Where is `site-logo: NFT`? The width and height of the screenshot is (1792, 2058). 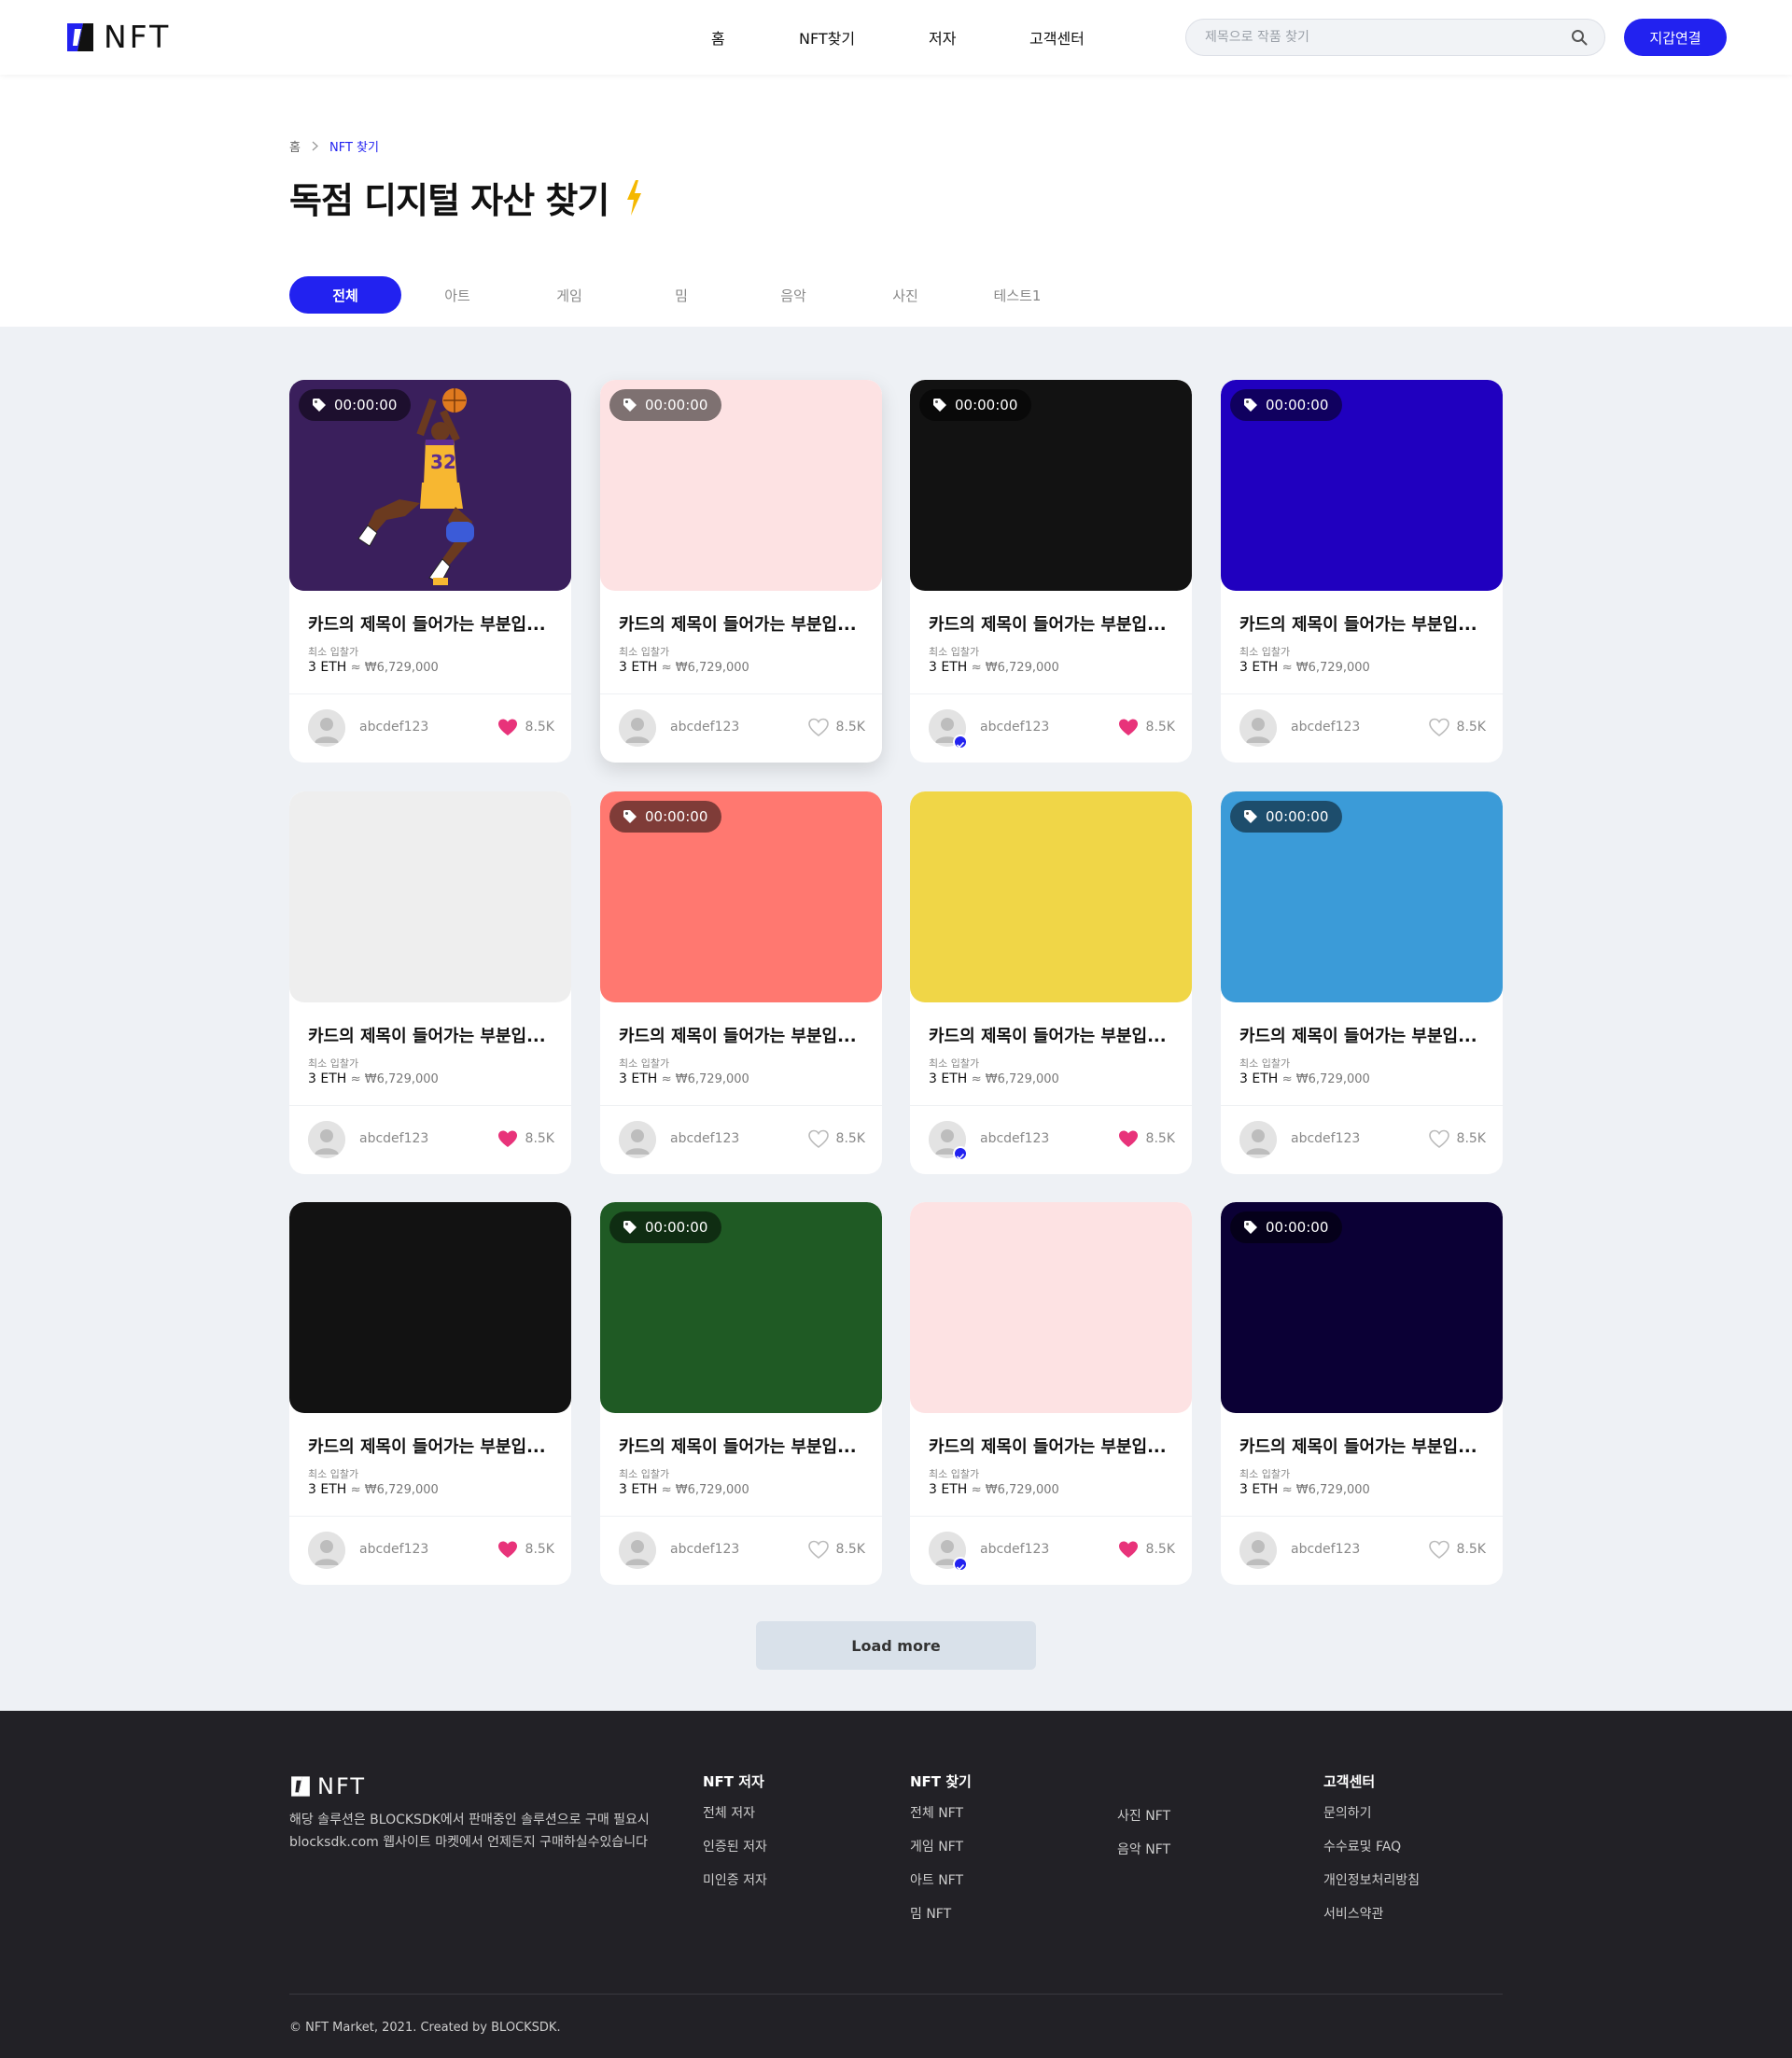
site-logo: NFT is located at coordinates (117, 37).